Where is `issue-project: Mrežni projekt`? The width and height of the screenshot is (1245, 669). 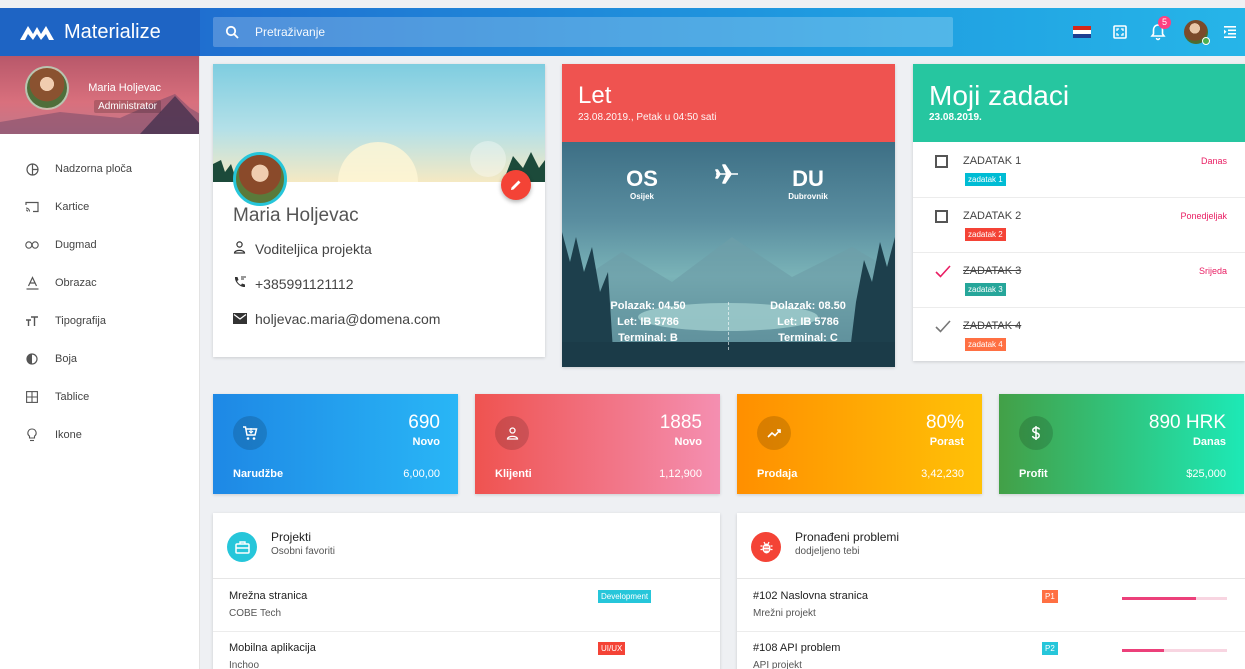
issue-project: Mrežni projekt is located at coordinates (784, 613).